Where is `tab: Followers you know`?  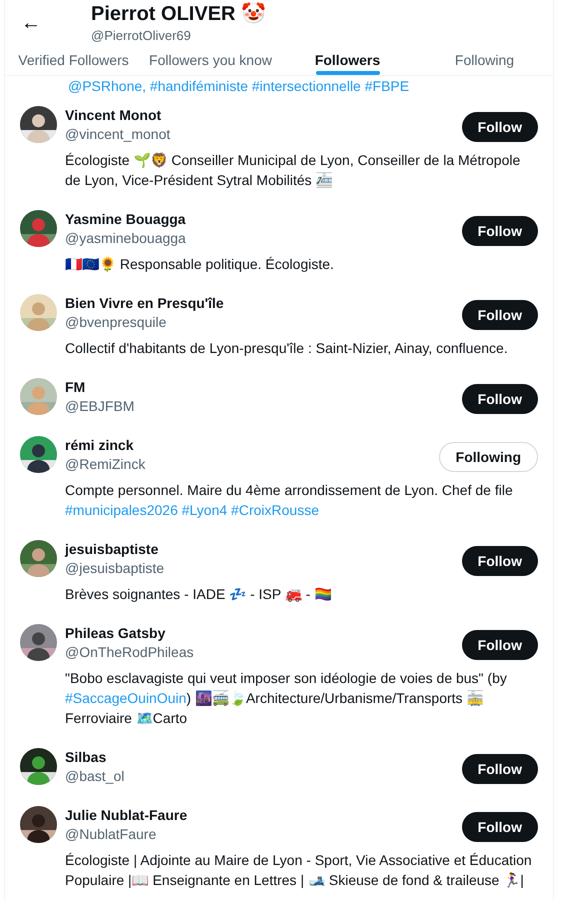
tab: Followers you know is located at coordinates (210, 60).